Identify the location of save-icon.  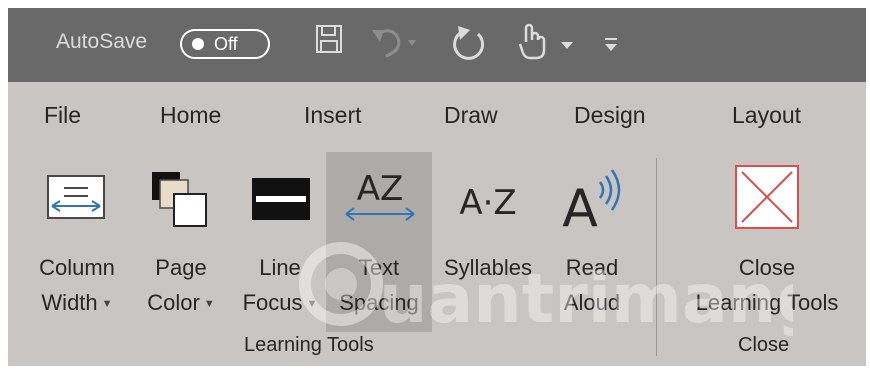
(329, 41).